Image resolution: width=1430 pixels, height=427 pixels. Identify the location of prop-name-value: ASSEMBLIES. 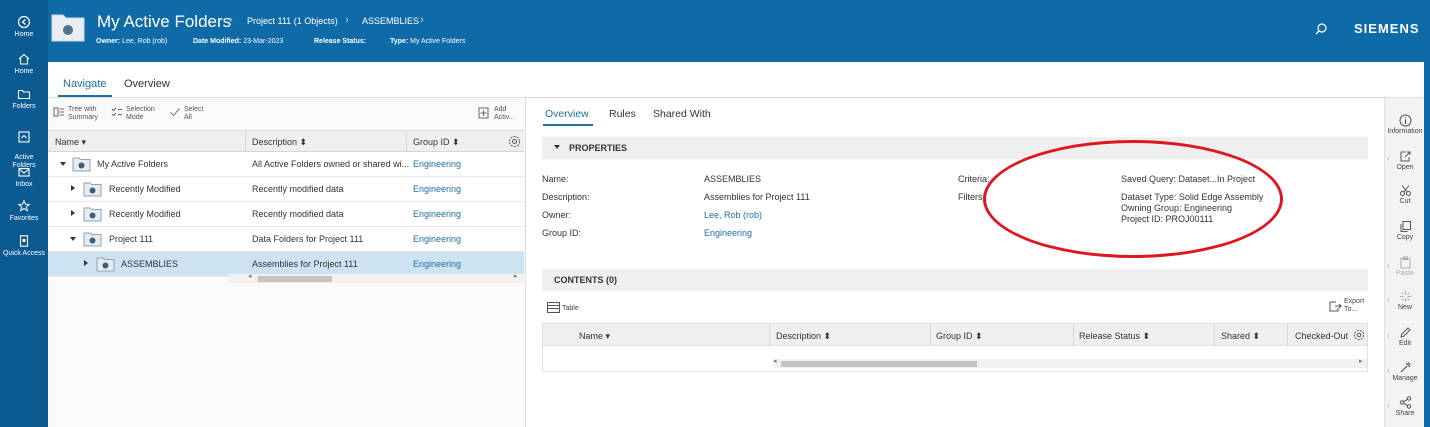
(733, 179).